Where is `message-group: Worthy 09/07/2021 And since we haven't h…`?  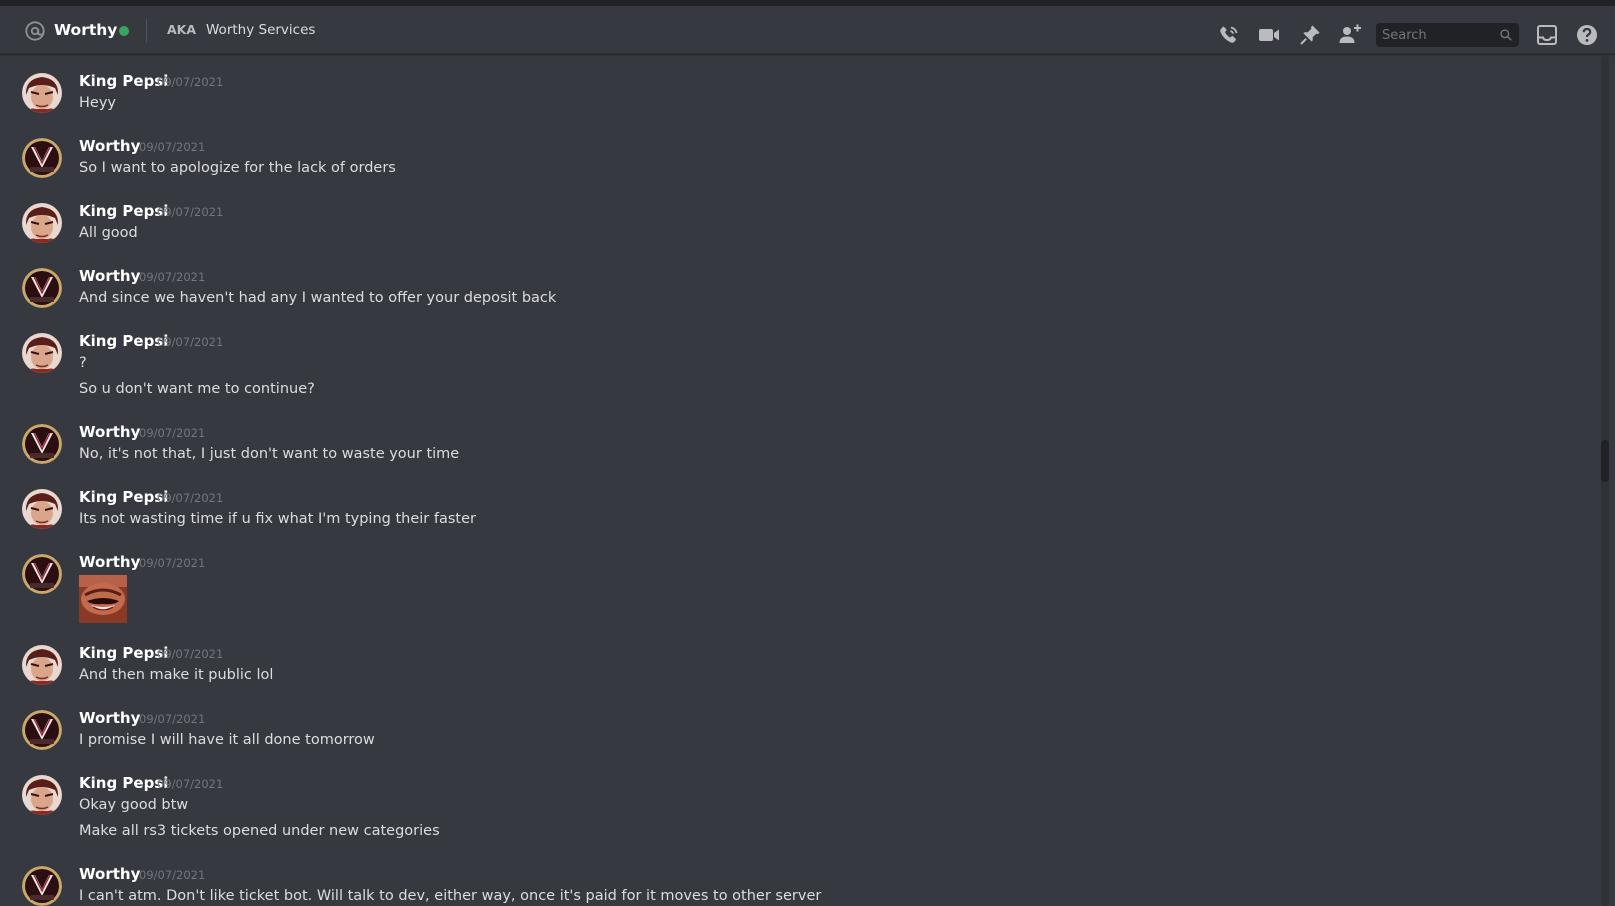 message-group: Worthy 09/07/2021 And since we haven't h… is located at coordinates (795, 286).